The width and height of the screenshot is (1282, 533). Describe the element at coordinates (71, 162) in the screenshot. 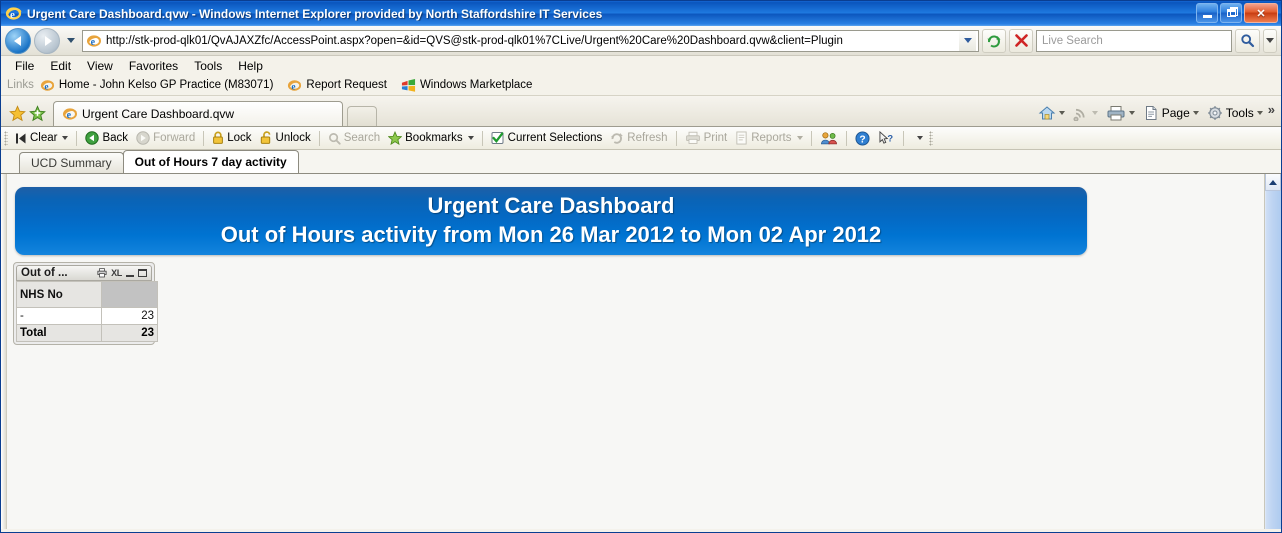

I see `sheet-tab-ucd-summary: UCD Summary` at that location.